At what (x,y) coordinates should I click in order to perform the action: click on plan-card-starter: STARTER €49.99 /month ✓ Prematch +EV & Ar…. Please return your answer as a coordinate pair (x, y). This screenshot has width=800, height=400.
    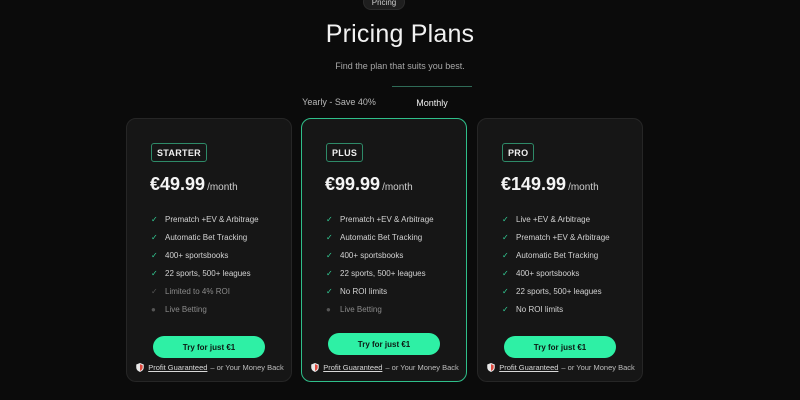
    Looking at the image, I should click on (209, 250).